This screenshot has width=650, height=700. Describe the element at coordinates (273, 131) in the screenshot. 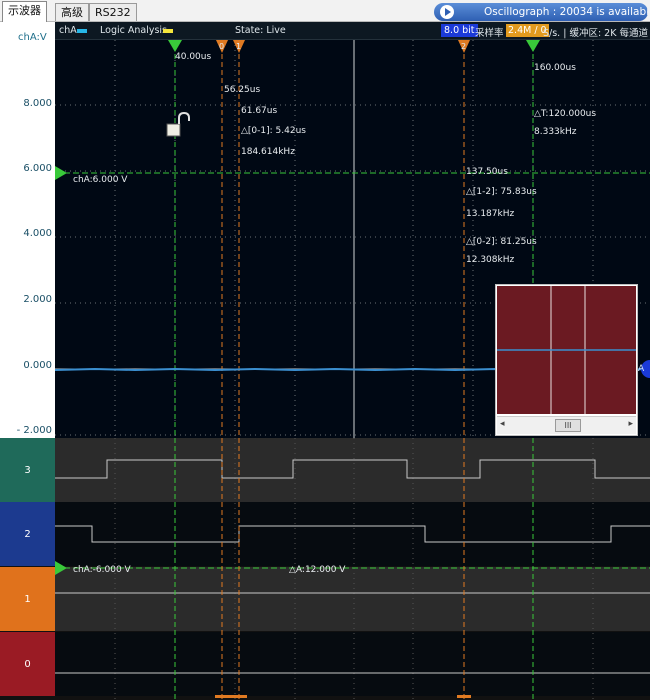

I see `delta-0-1: △[0-1]: 5.42us` at that location.